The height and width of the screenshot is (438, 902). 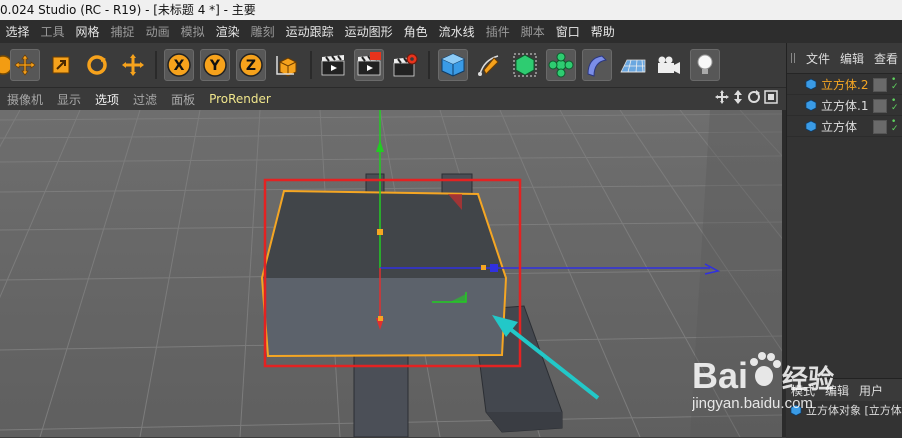 I want to click on svg-text: Y, so click(x=215, y=66).